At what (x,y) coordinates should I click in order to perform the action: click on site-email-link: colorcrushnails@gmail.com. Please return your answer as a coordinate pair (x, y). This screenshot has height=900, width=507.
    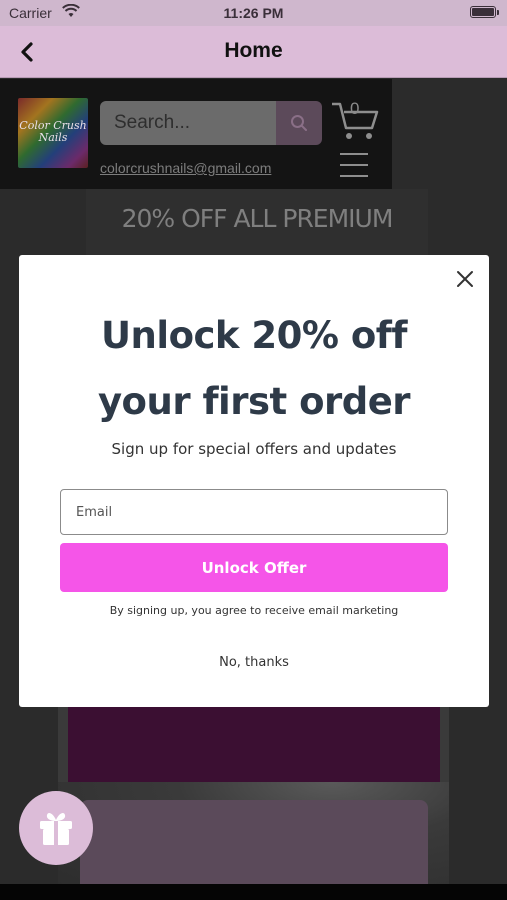
    Looking at the image, I should click on (185, 168).